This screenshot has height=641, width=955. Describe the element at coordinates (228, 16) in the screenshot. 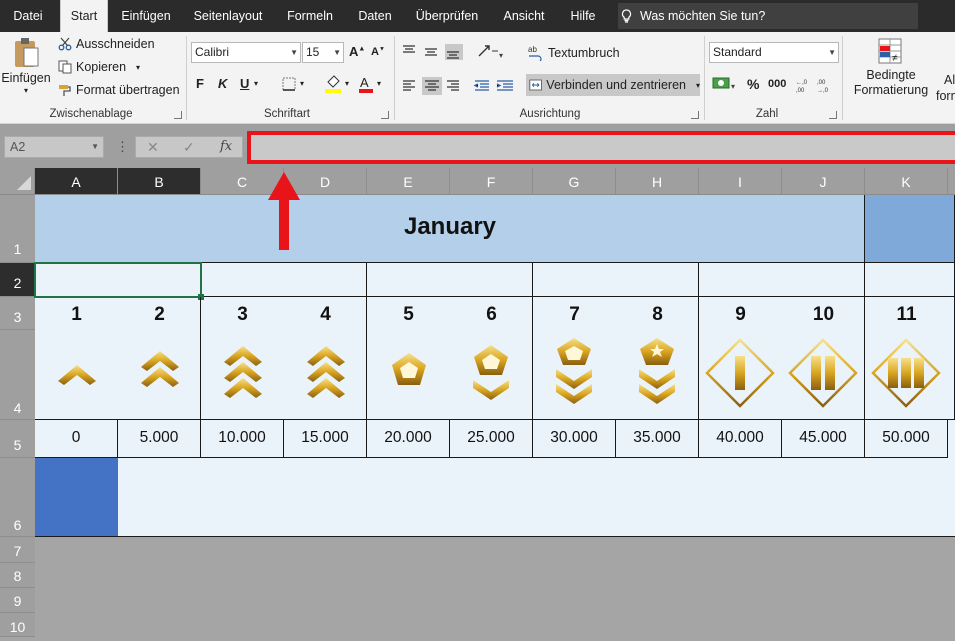

I see `tab-seitenlayout: Seitenlayout` at that location.